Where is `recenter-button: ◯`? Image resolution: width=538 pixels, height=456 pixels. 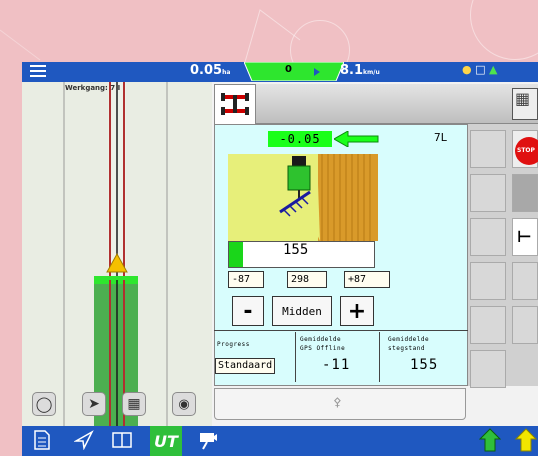
recenter-button: ◯ is located at coordinates (44, 404).